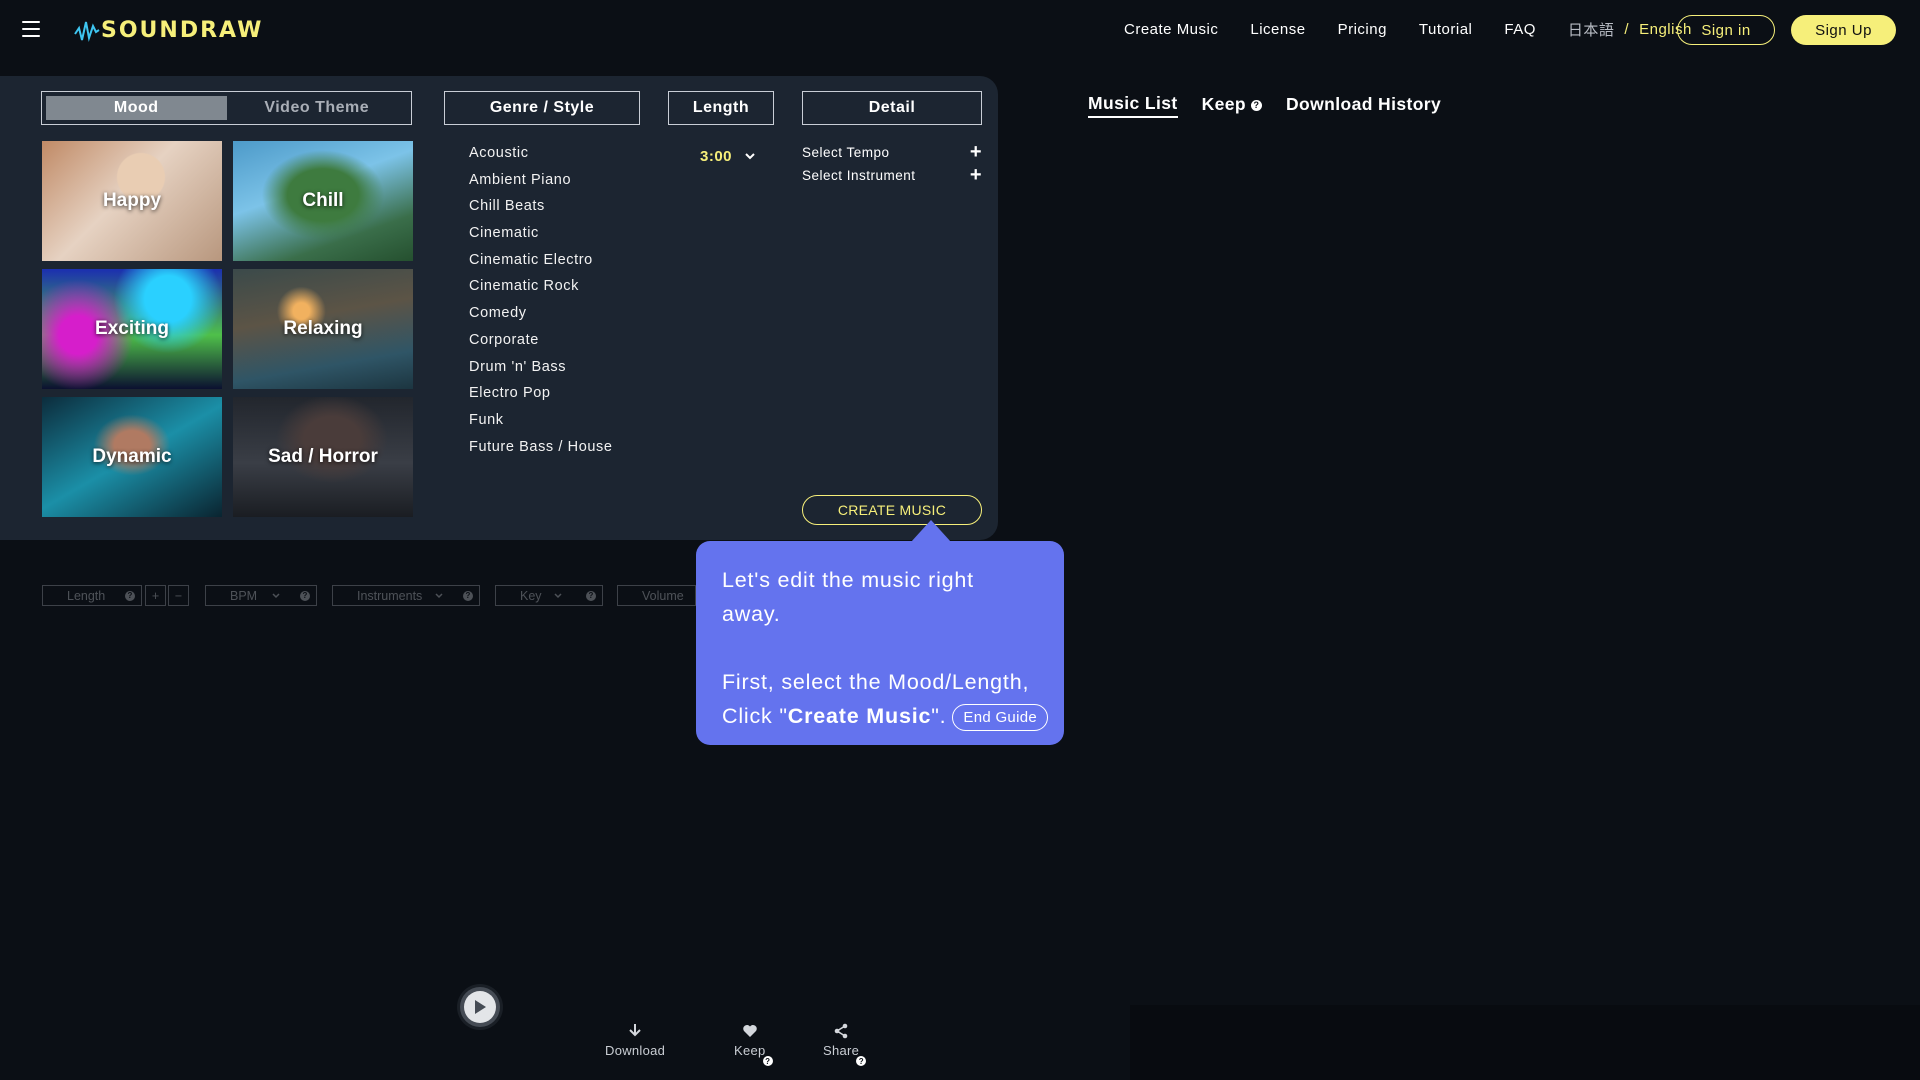 The image size is (1920, 1080). I want to click on mood-card-exciting: Exciting, so click(132, 329).